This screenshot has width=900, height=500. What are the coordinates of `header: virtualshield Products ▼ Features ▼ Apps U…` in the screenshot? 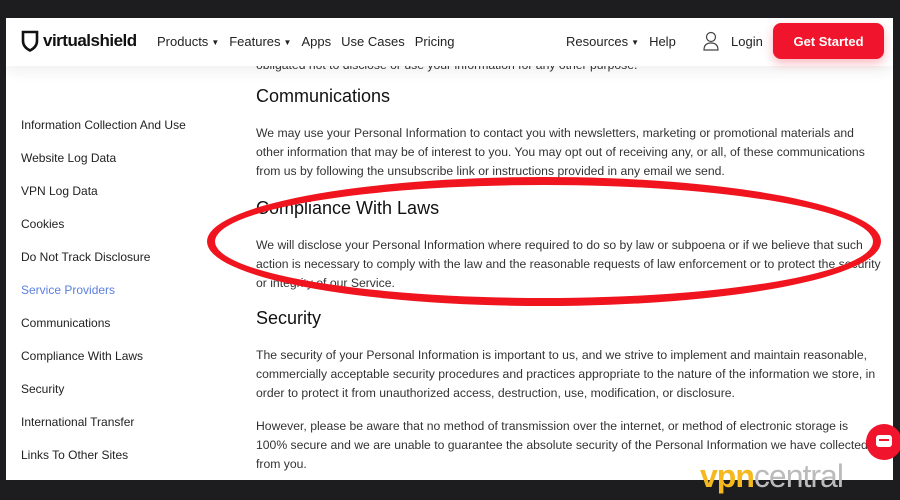 It's located at (449, 42).